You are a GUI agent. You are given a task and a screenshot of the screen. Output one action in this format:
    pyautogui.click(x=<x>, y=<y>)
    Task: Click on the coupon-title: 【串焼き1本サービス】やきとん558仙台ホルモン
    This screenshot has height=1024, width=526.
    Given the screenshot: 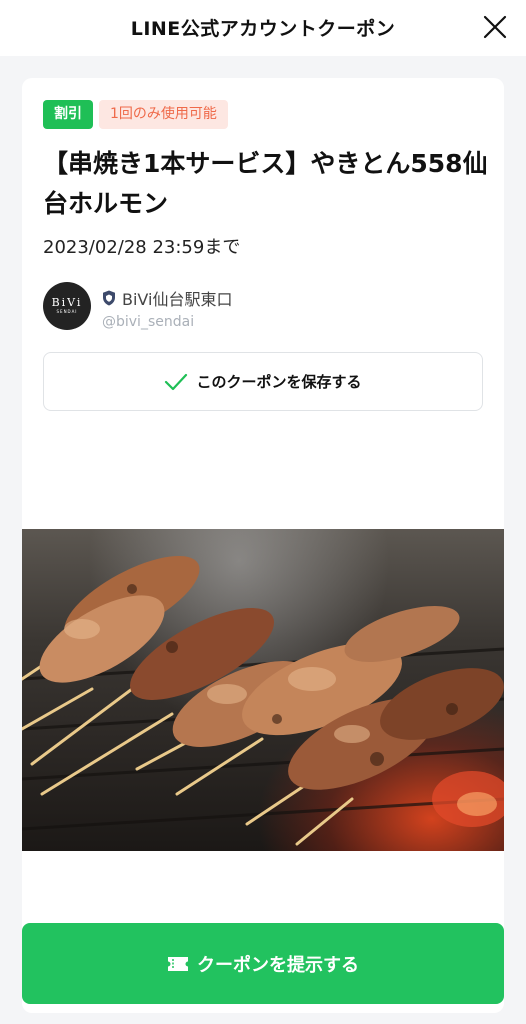 What is the action you would take?
    pyautogui.click(x=265, y=183)
    